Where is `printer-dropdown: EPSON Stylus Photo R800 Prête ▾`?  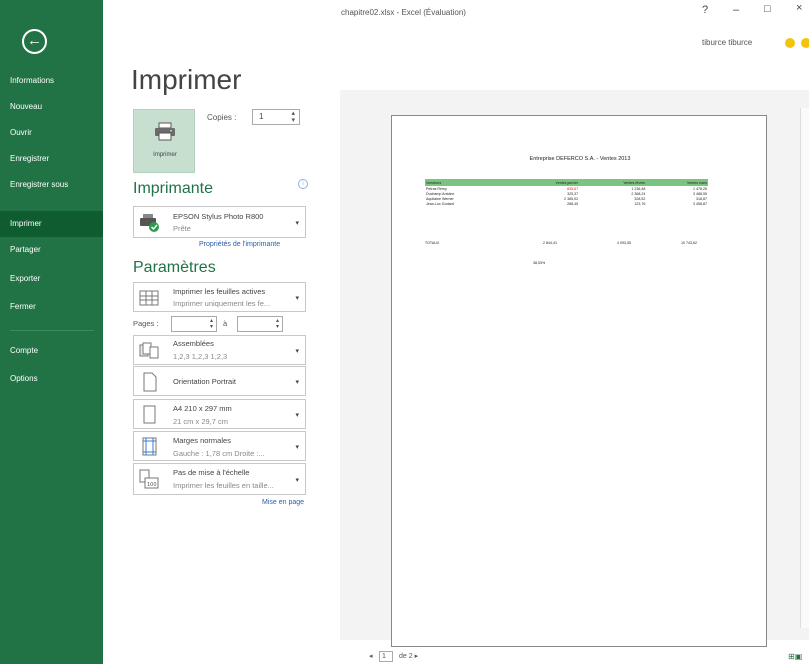 printer-dropdown: EPSON Stylus Photo R800 Prête ▾ is located at coordinates (219, 222).